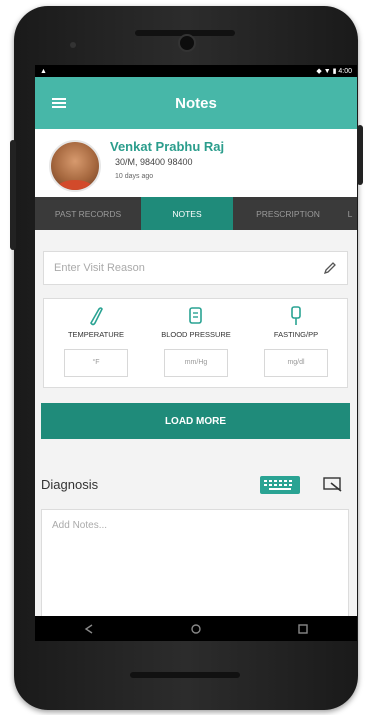  Describe the element at coordinates (195, 315) in the screenshot. I see `bp-cuff-icon` at that location.